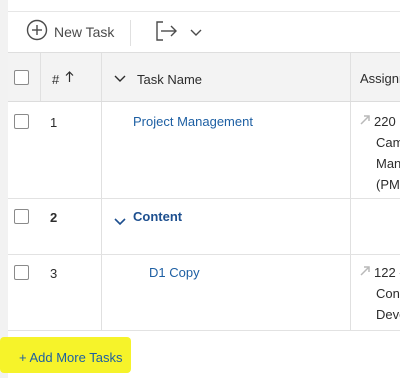  I want to click on plus-circle-icon, so click(37, 32).